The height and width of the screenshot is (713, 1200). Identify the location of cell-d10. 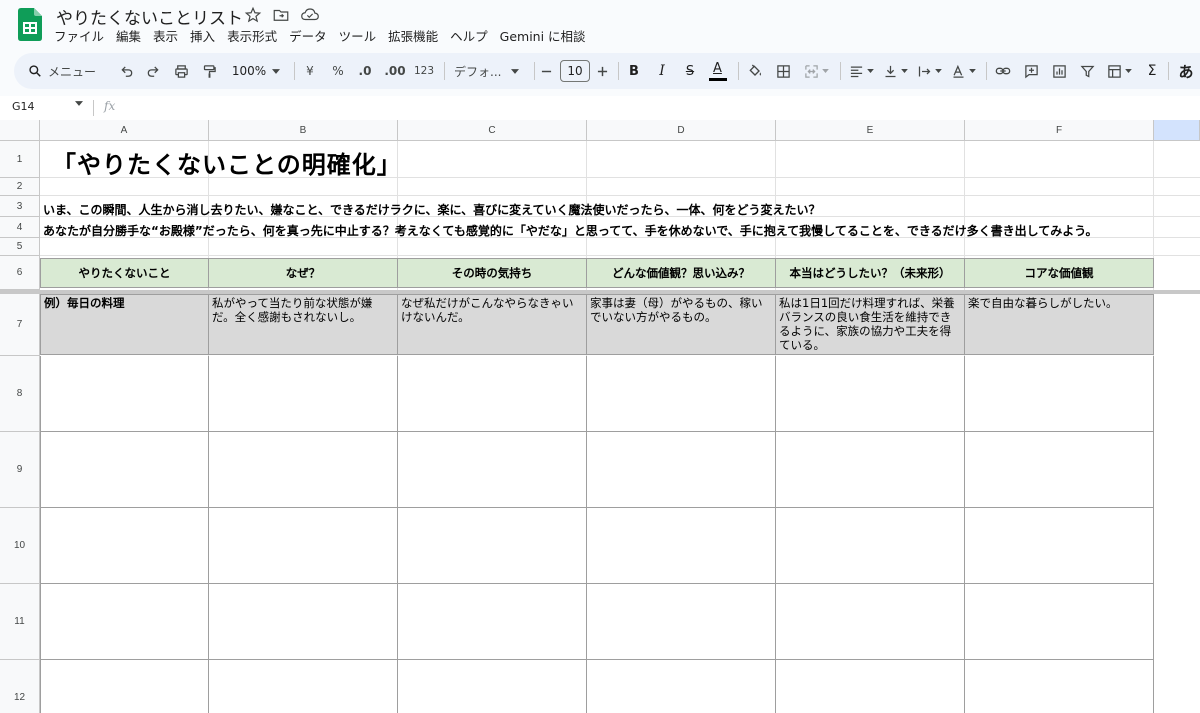
(681, 546).